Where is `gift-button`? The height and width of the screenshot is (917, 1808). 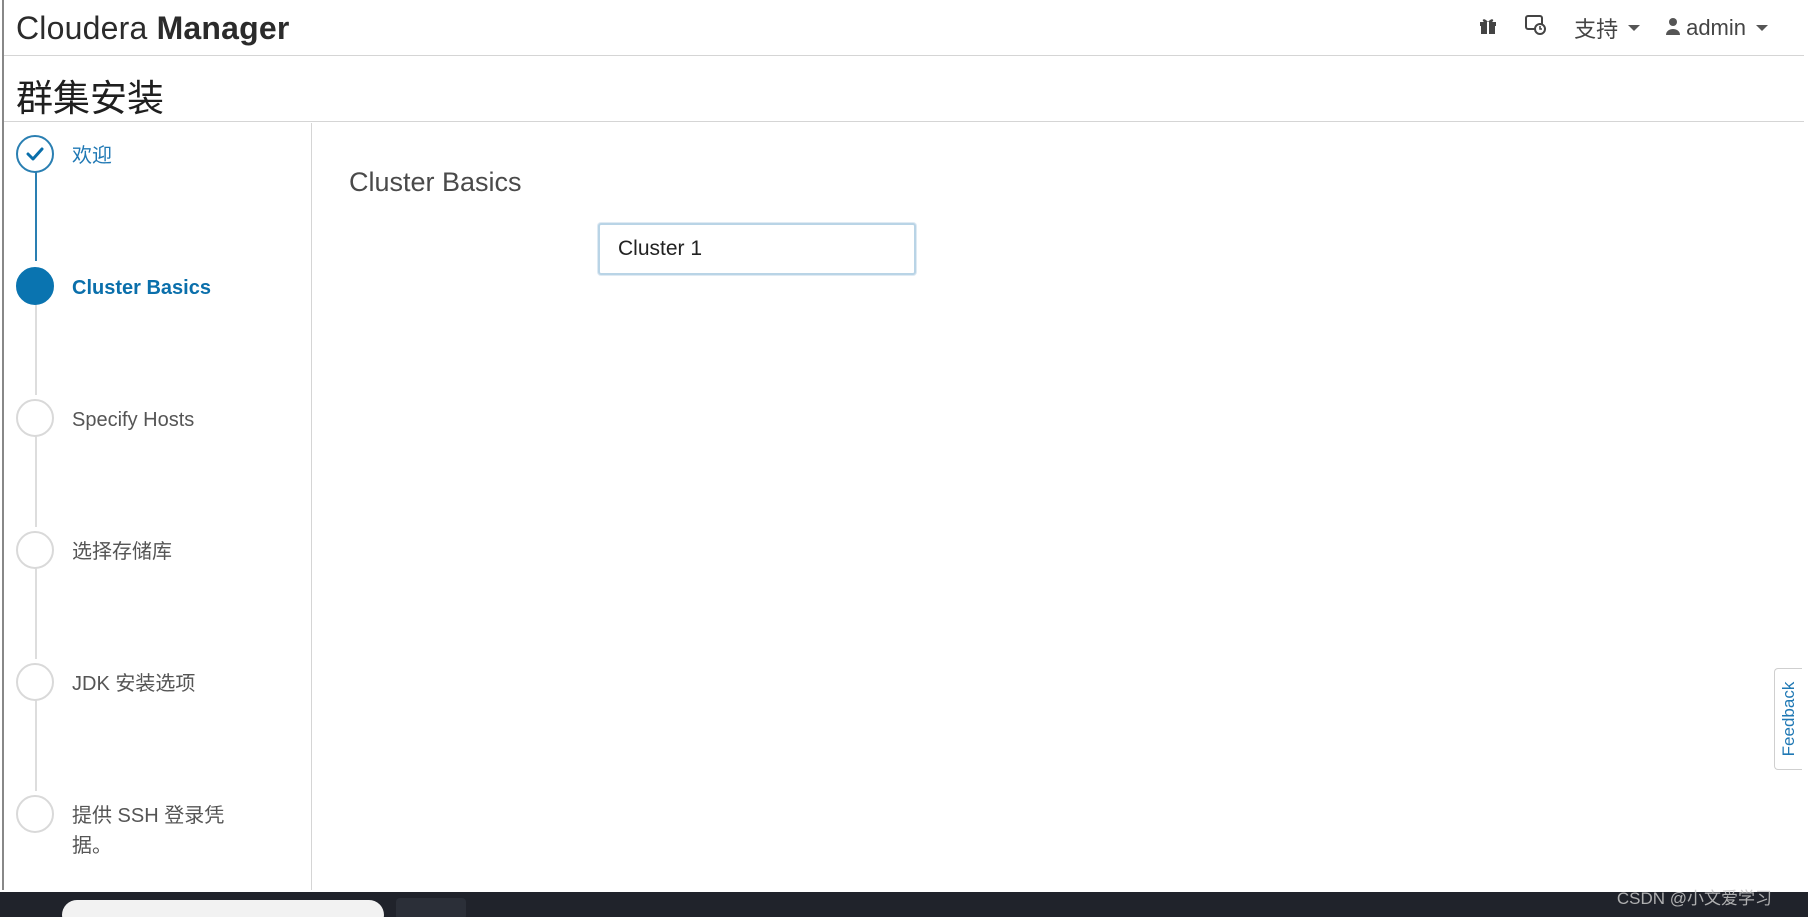 gift-button is located at coordinates (1488, 28).